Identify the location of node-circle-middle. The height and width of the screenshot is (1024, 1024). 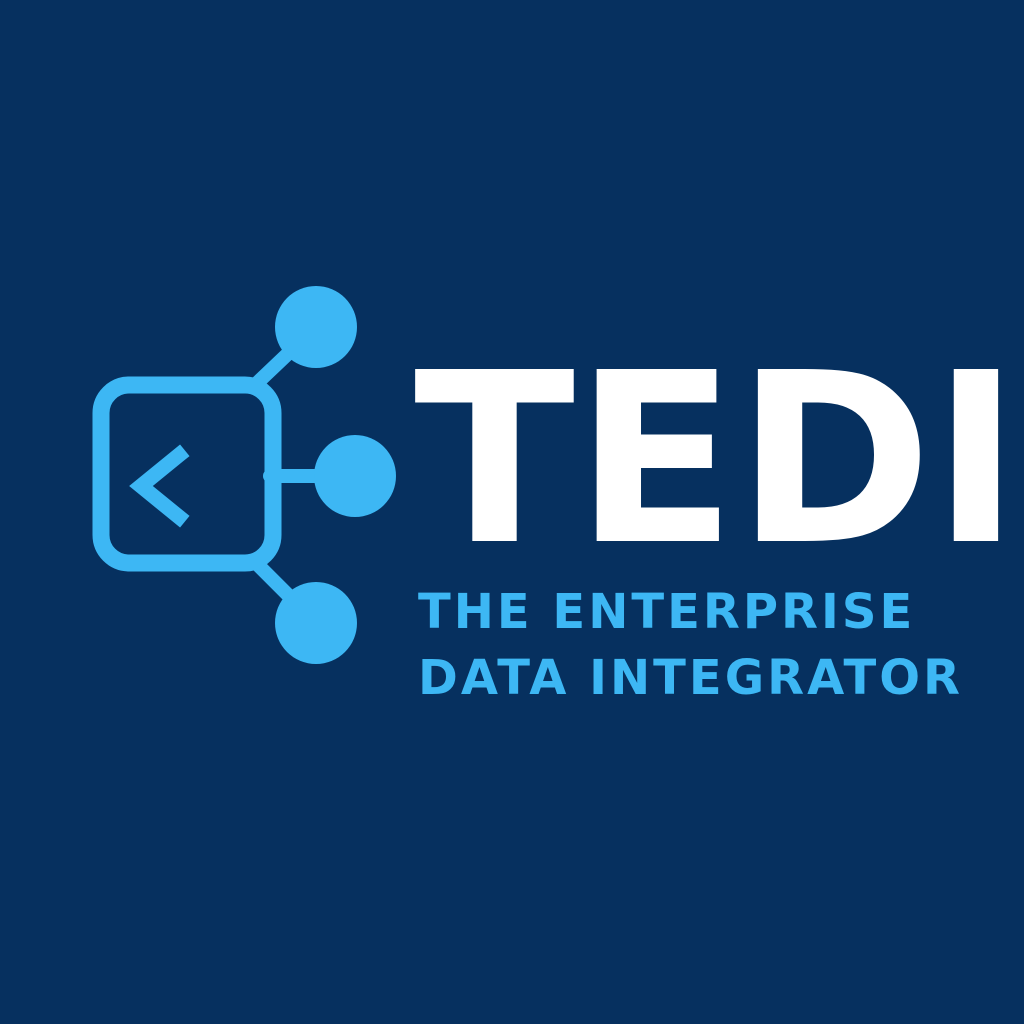
(355, 476).